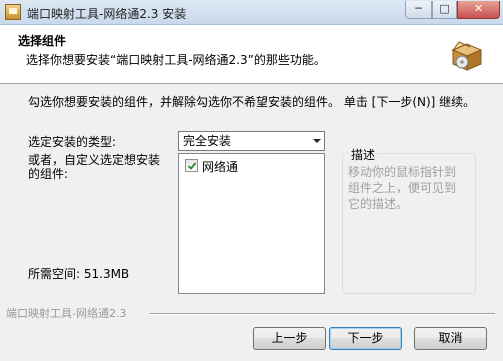  What do you see at coordinates (251, 141) in the screenshot?
I see `install-type-select: 完全安装` at bounding box center [251, 141].